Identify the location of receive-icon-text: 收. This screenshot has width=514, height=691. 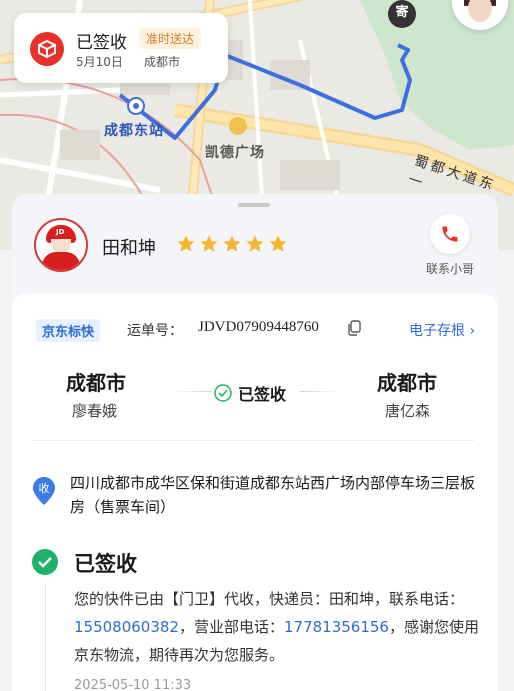
(44, 488).